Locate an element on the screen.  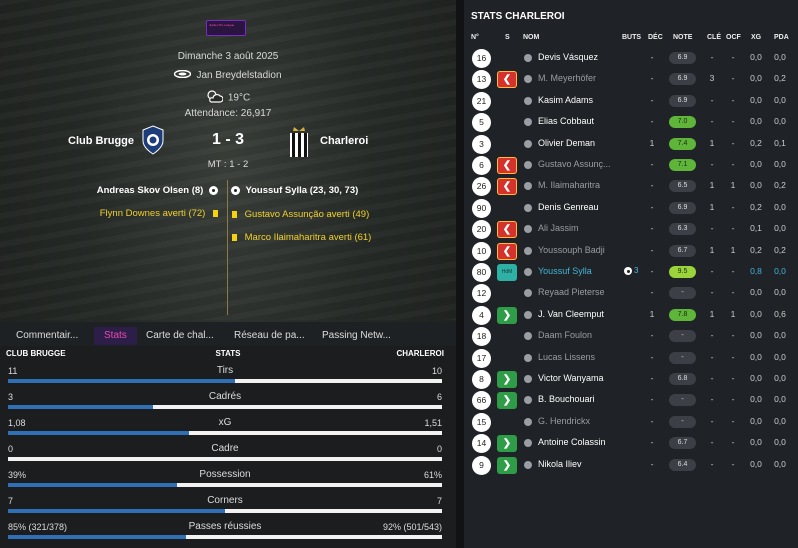
player-name: M. Ilaimaharitra is located at coordinates (569, 185).